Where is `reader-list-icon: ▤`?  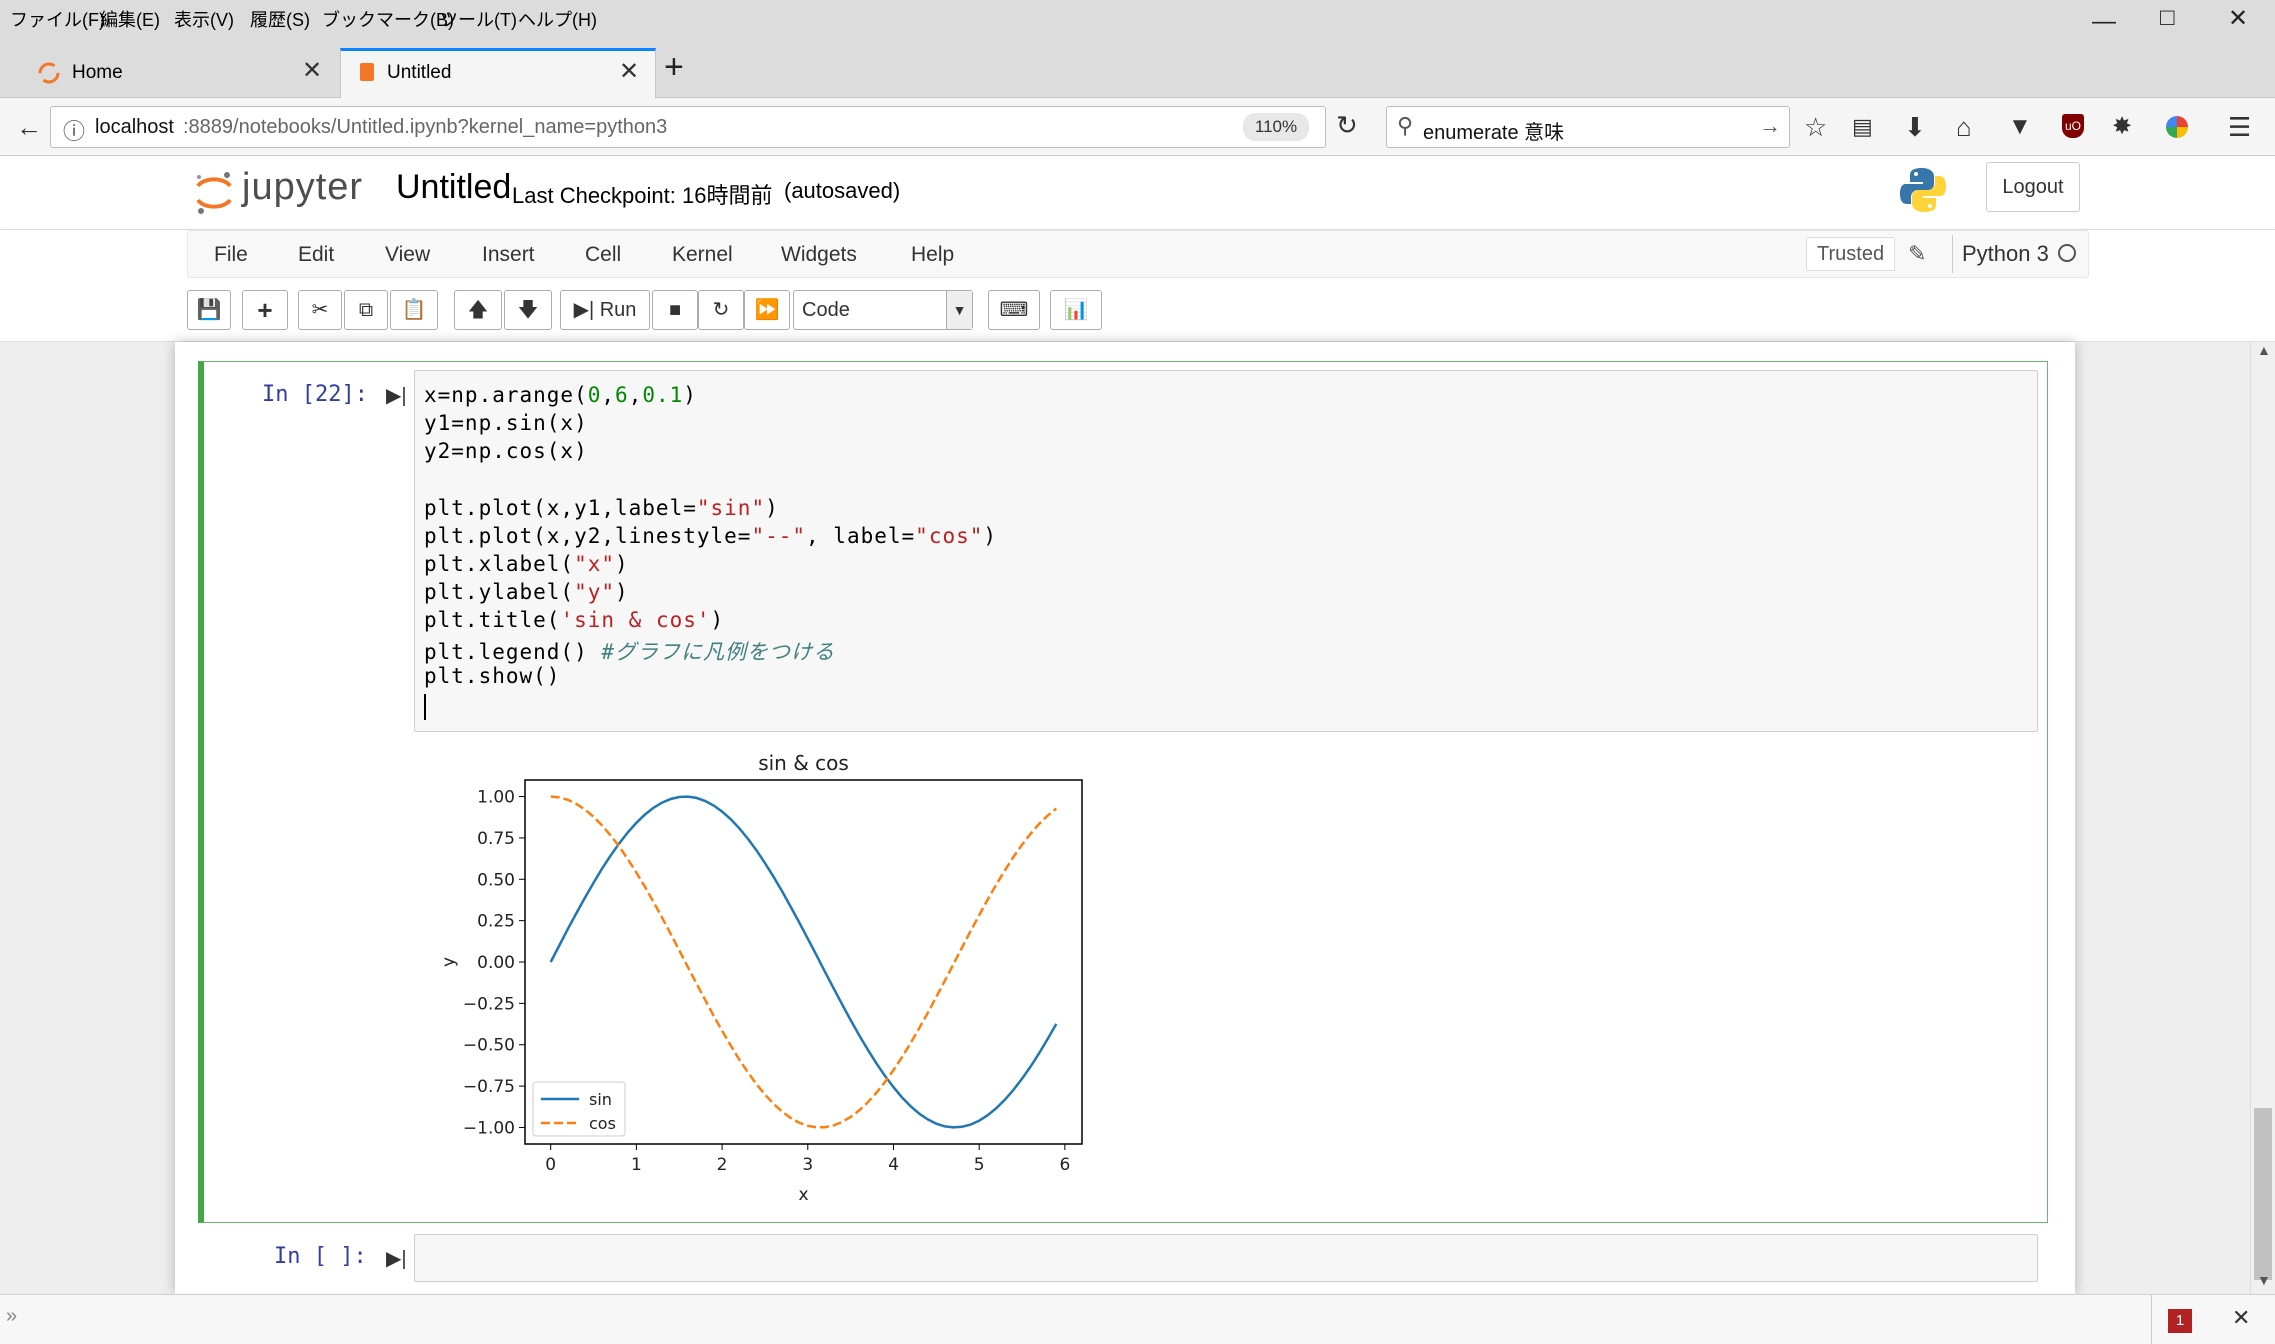
reader-list-icon: ▤ is located at coordinates (1862, 127).